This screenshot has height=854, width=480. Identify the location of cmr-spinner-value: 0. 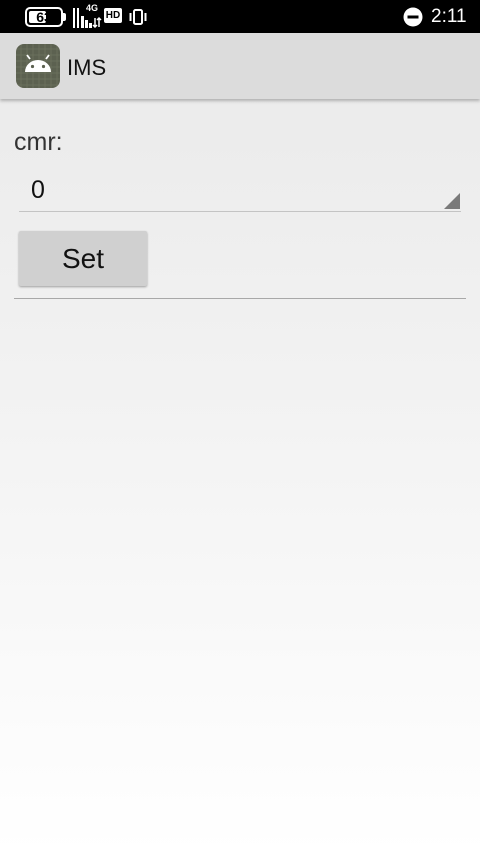
(38, 190).